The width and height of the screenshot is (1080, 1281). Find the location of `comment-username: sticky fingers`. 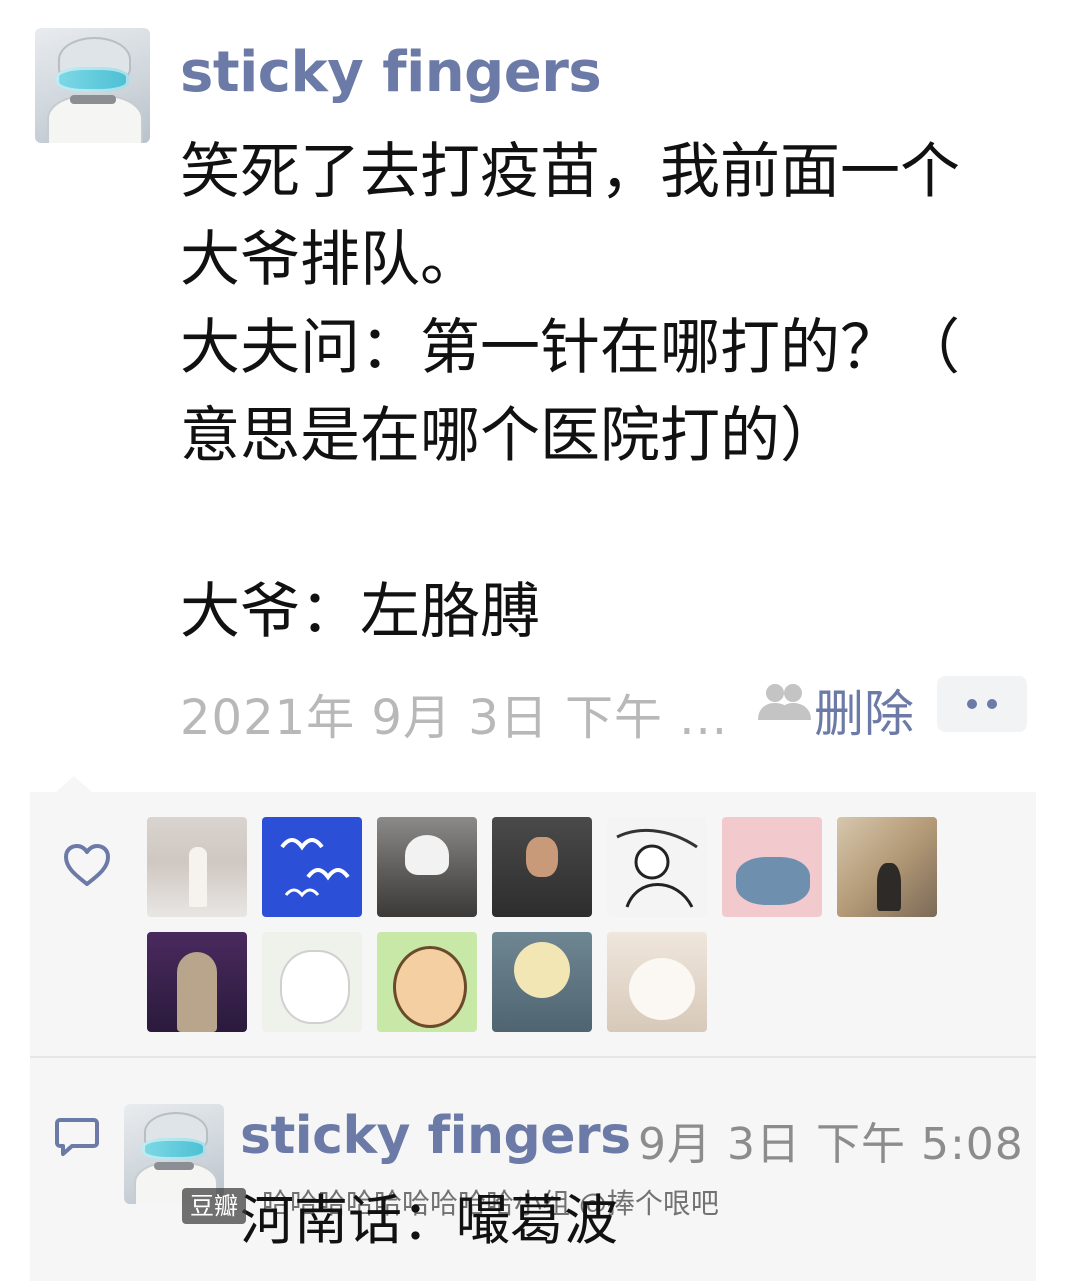

comment-username: sticky fingers is located at coordinates (435, 1136).